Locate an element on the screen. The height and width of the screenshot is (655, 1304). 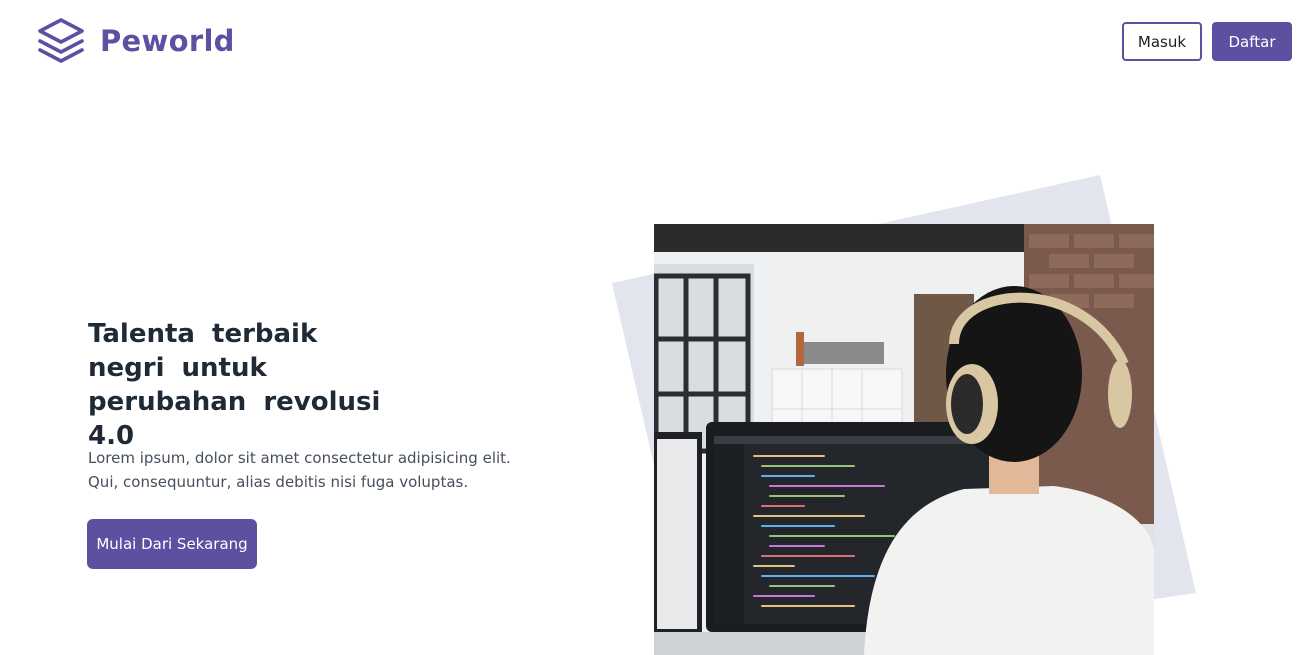
brand-name: Peworld is located at coordinates (167, 41).